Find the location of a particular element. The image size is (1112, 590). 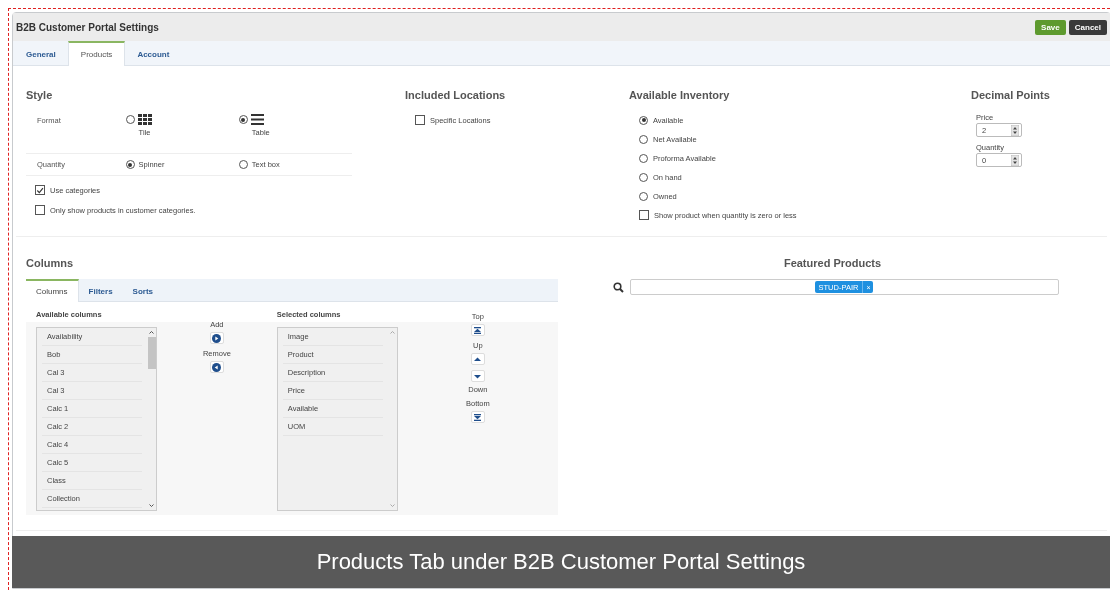

section-heading: Available Inventory is located at coordinates (680, 96).